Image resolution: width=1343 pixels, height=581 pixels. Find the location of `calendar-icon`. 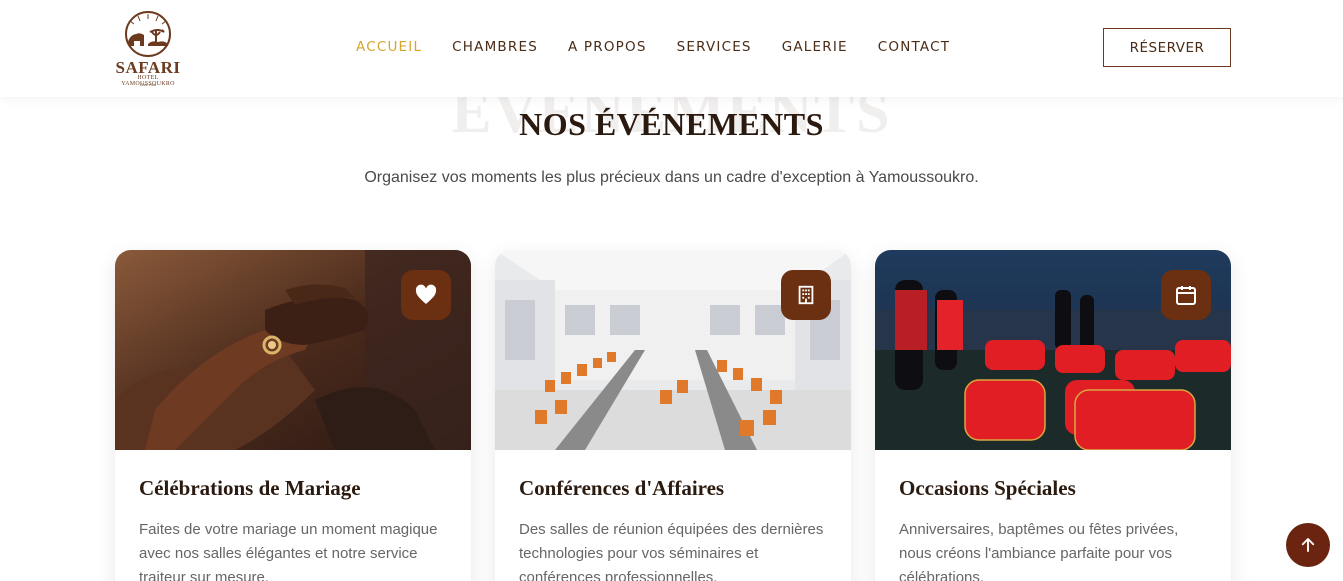

calendar-icon is located at coordinates (1186, 295).